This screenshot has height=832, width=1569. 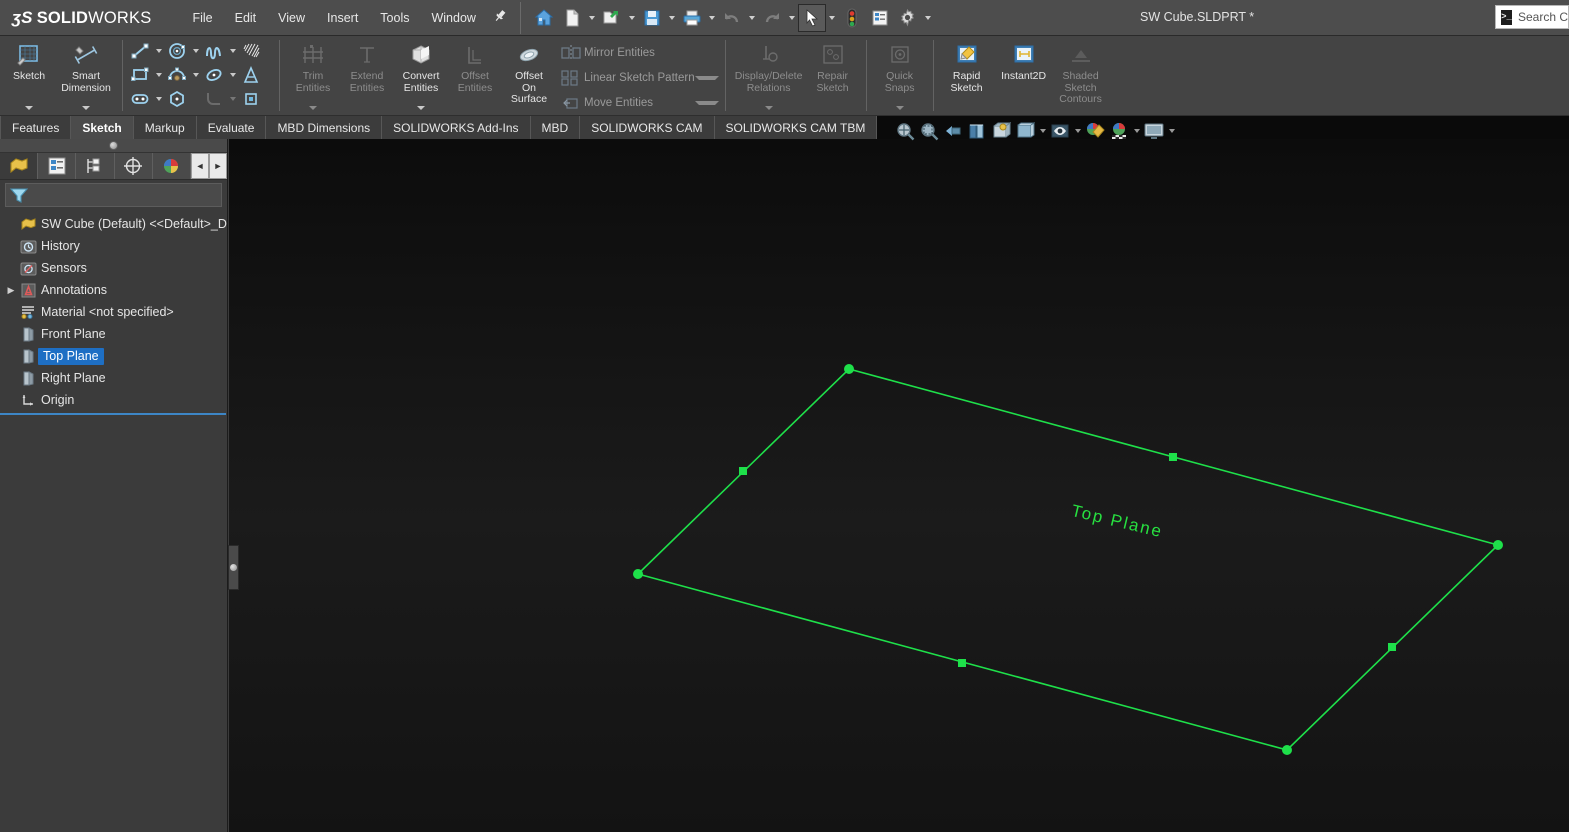 I want to click on menu-edit: Edit, so click(x=246, y=18).